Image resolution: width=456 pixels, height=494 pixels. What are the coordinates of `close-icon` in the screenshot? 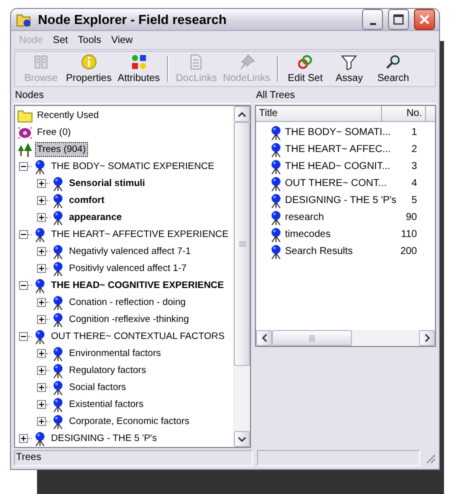 It's located at (424, 19).